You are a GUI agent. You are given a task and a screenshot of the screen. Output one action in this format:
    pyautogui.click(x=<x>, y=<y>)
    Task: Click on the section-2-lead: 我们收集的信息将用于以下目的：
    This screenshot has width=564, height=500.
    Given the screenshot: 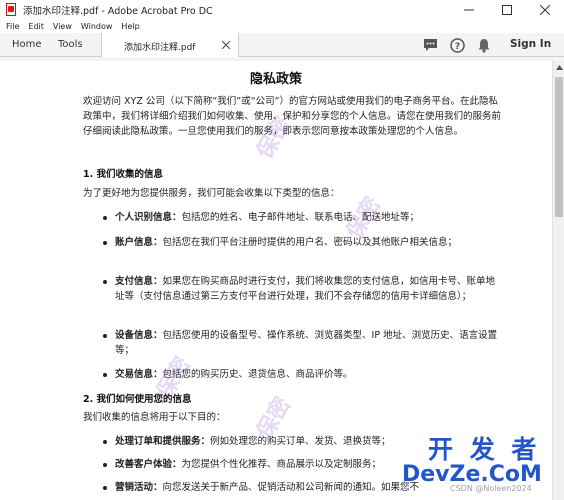 What is the action you would take?
    pyautogui.click(x=154, y=417)
    